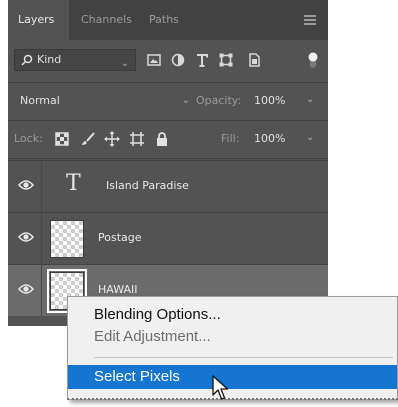 The image size is (398, 407). I want to click on blend-mode-select: Normal ⌄, so click(104, 101).